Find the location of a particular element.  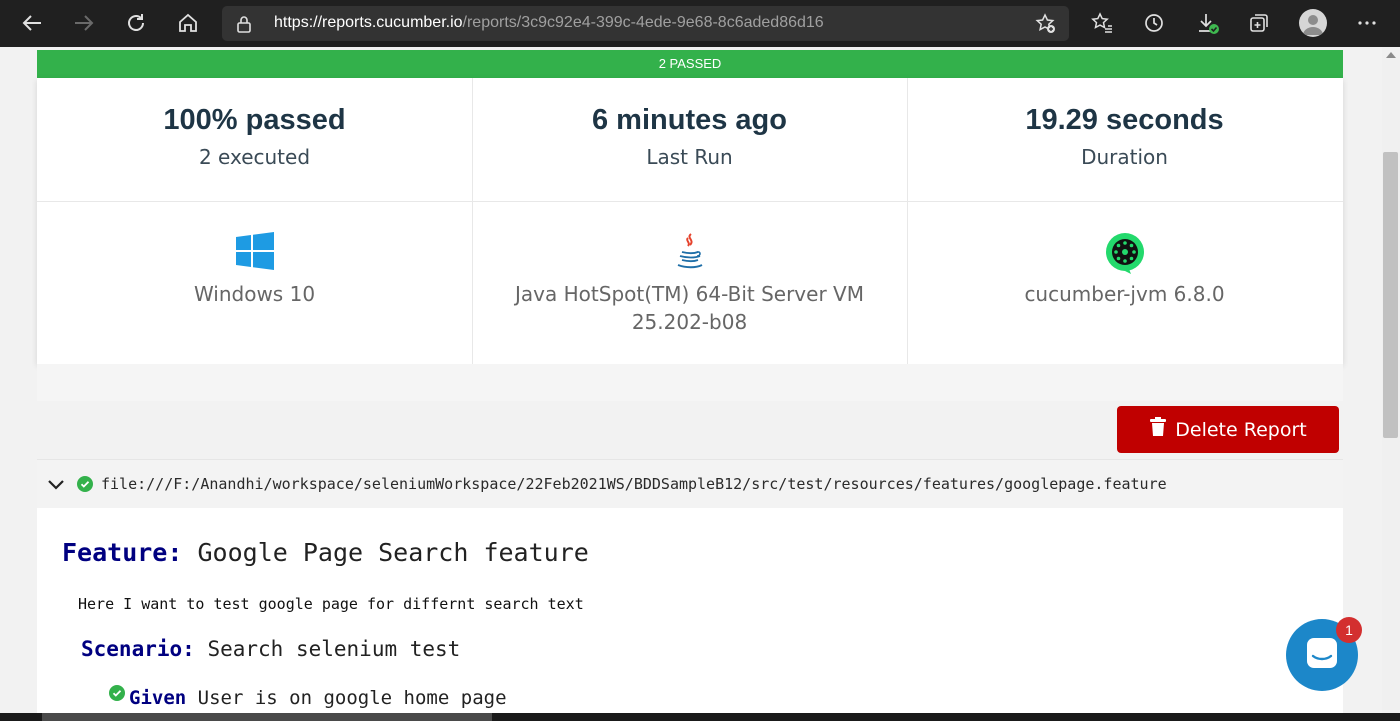

scrollbar-thumb is located at coordinates (1390, 295).